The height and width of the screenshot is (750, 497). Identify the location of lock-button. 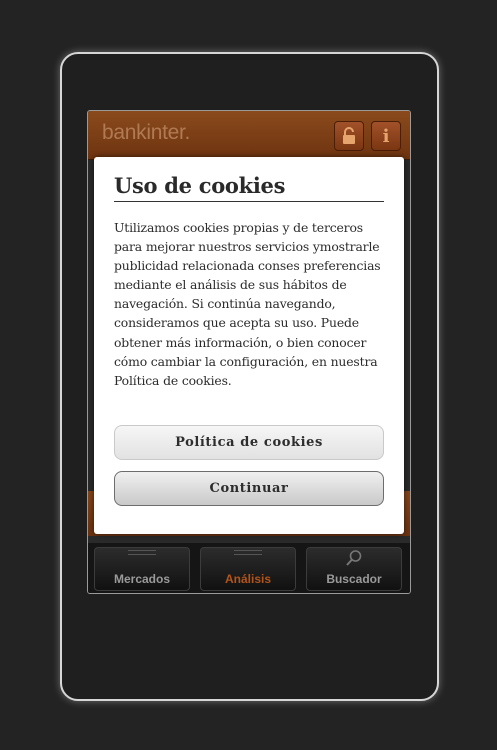
(349, 136).